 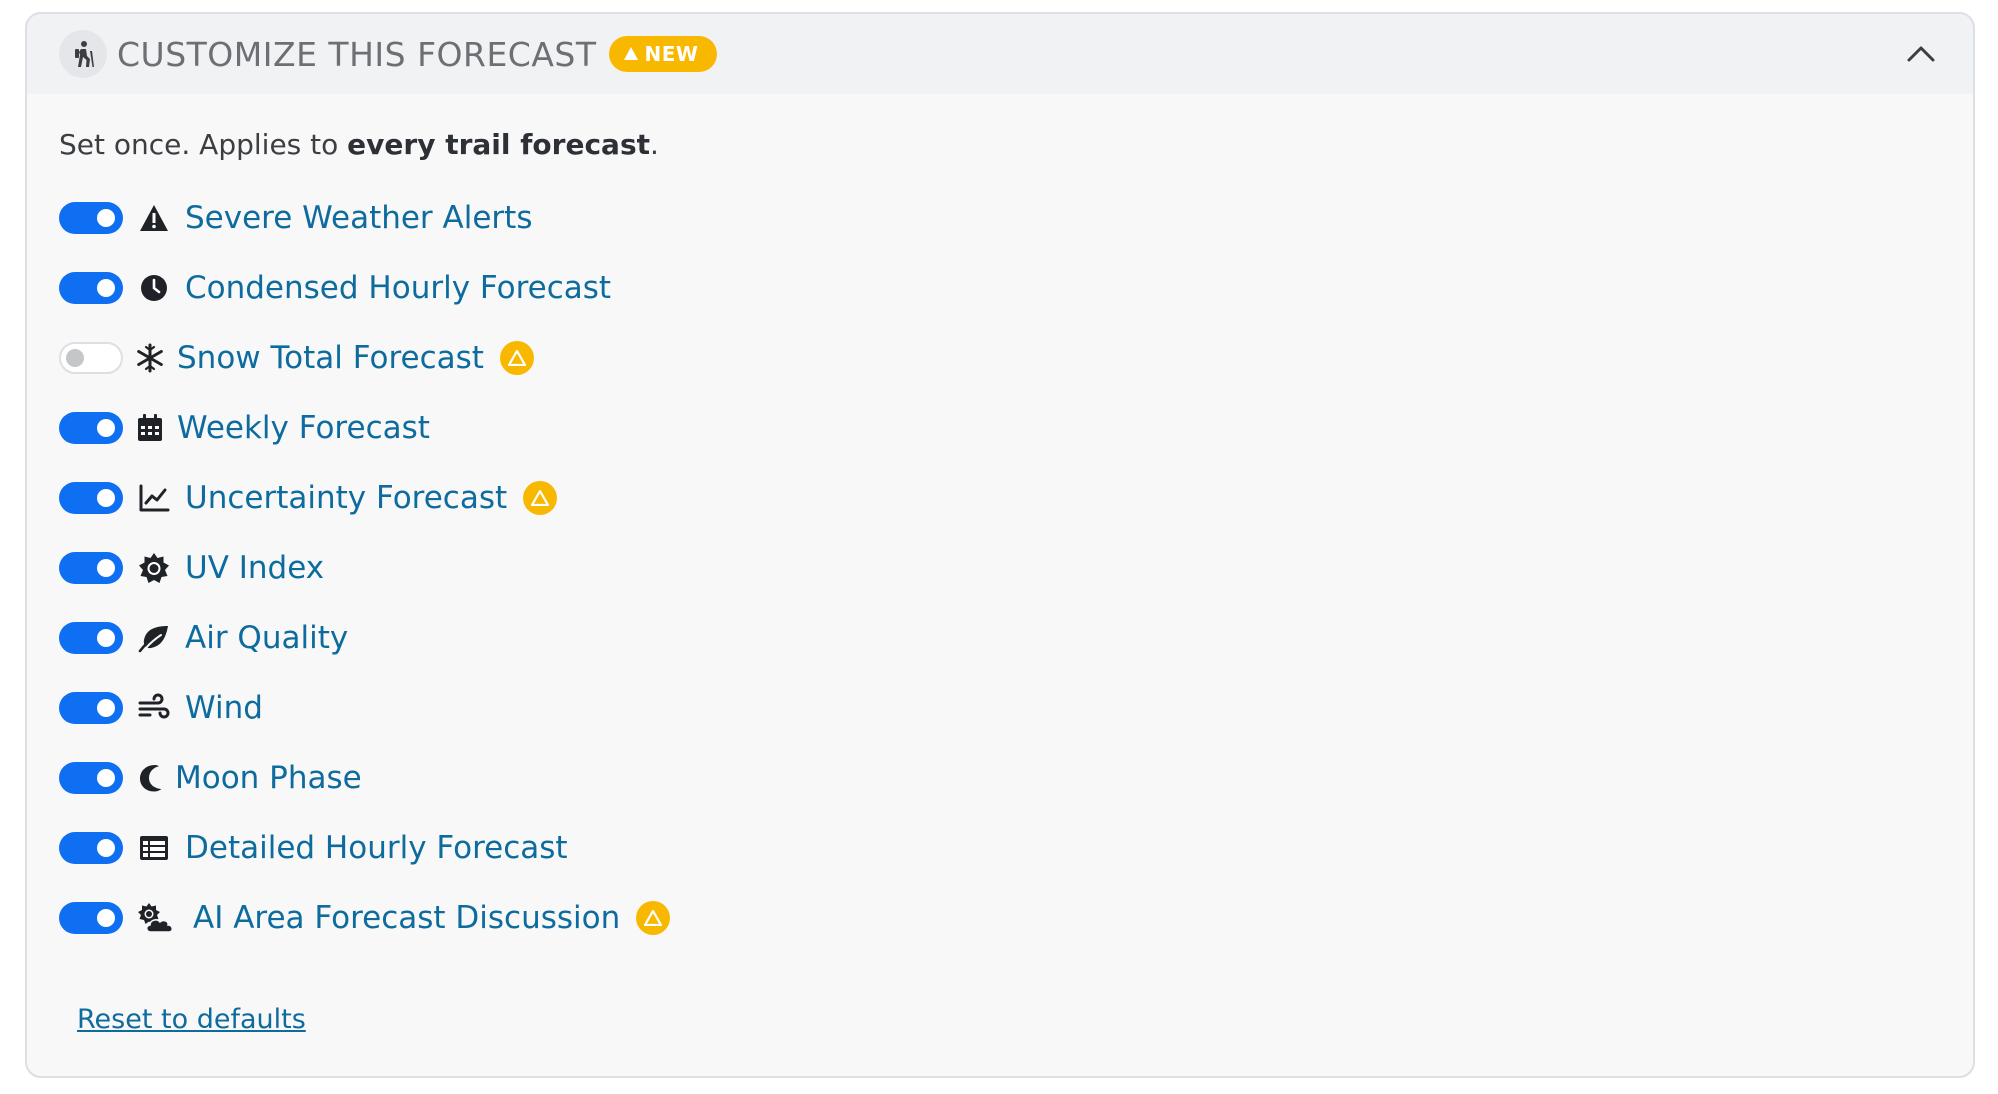 What do you see at coordinates (398, 288) in the screenshot?
I see `option-label: Condensed Hourly Forecast` at bounding box center [398, 288].